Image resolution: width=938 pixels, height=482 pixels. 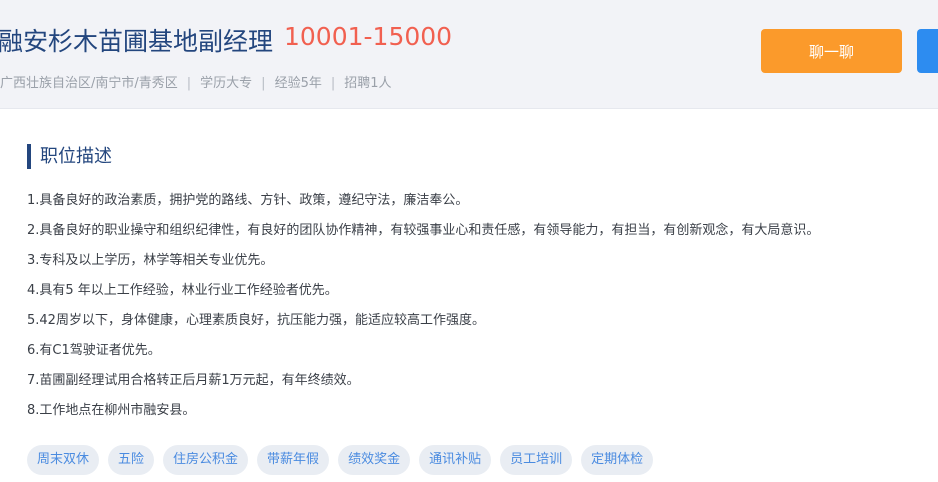 What do you see at coordinates (831, 51) in the screenshot?
I see `chat-button: 聊一聊` at bounding box center [831, 51].